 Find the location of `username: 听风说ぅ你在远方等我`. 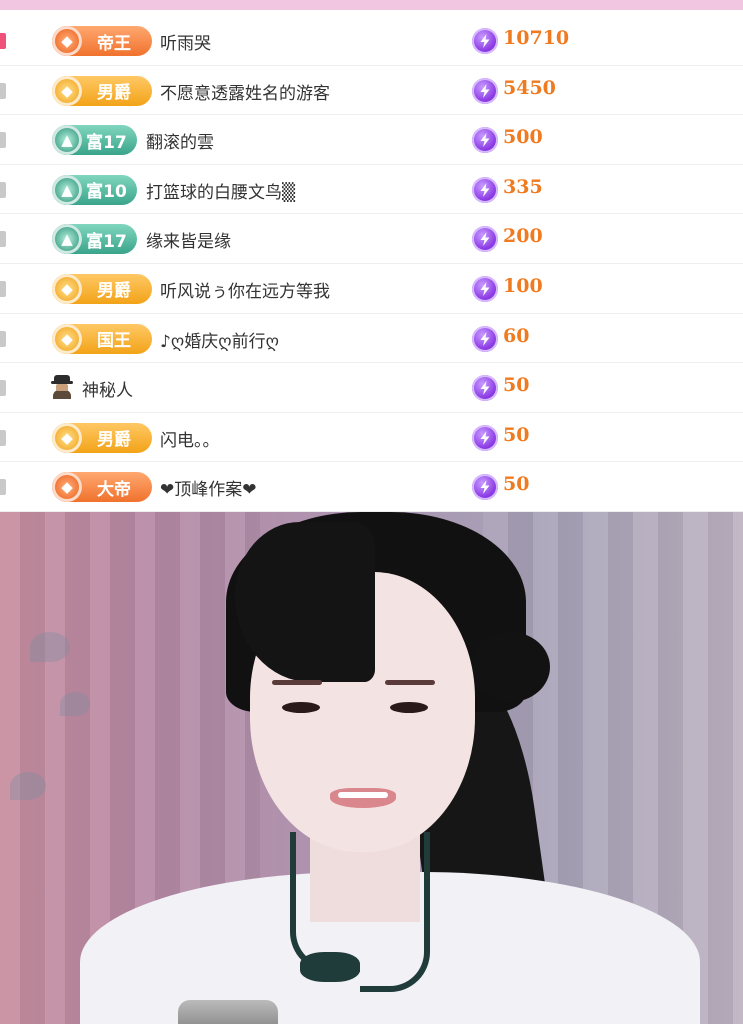

username: 听风说ぅ你在远方等我 is located at coordinates (245, 289).